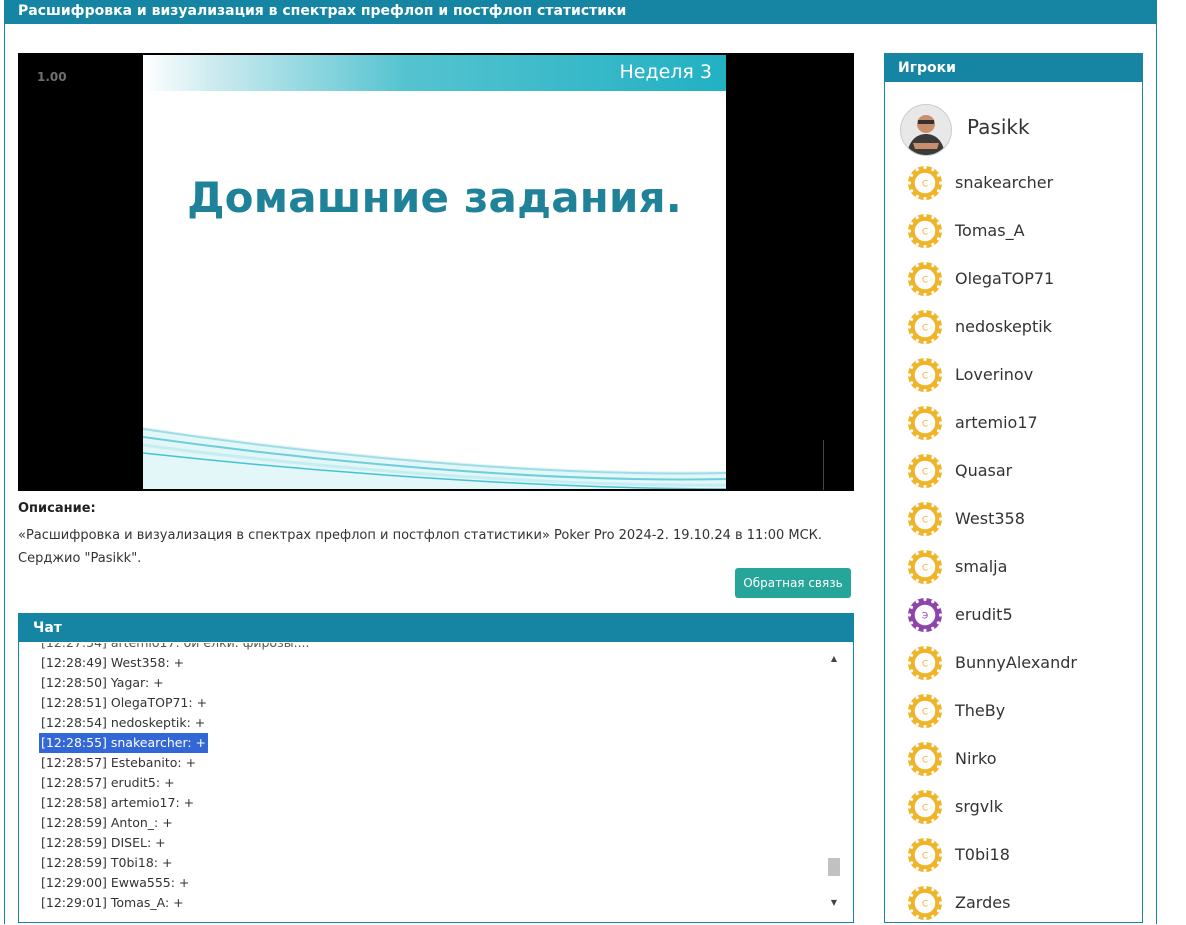 Image resolution: width=1186 pixels, height=925 pixels. What do you see at coordinates (112, 902) in the screenshot?
I see `chat-message: [12:29:01] Tomas_A: +` at bounding box center [112, 902].